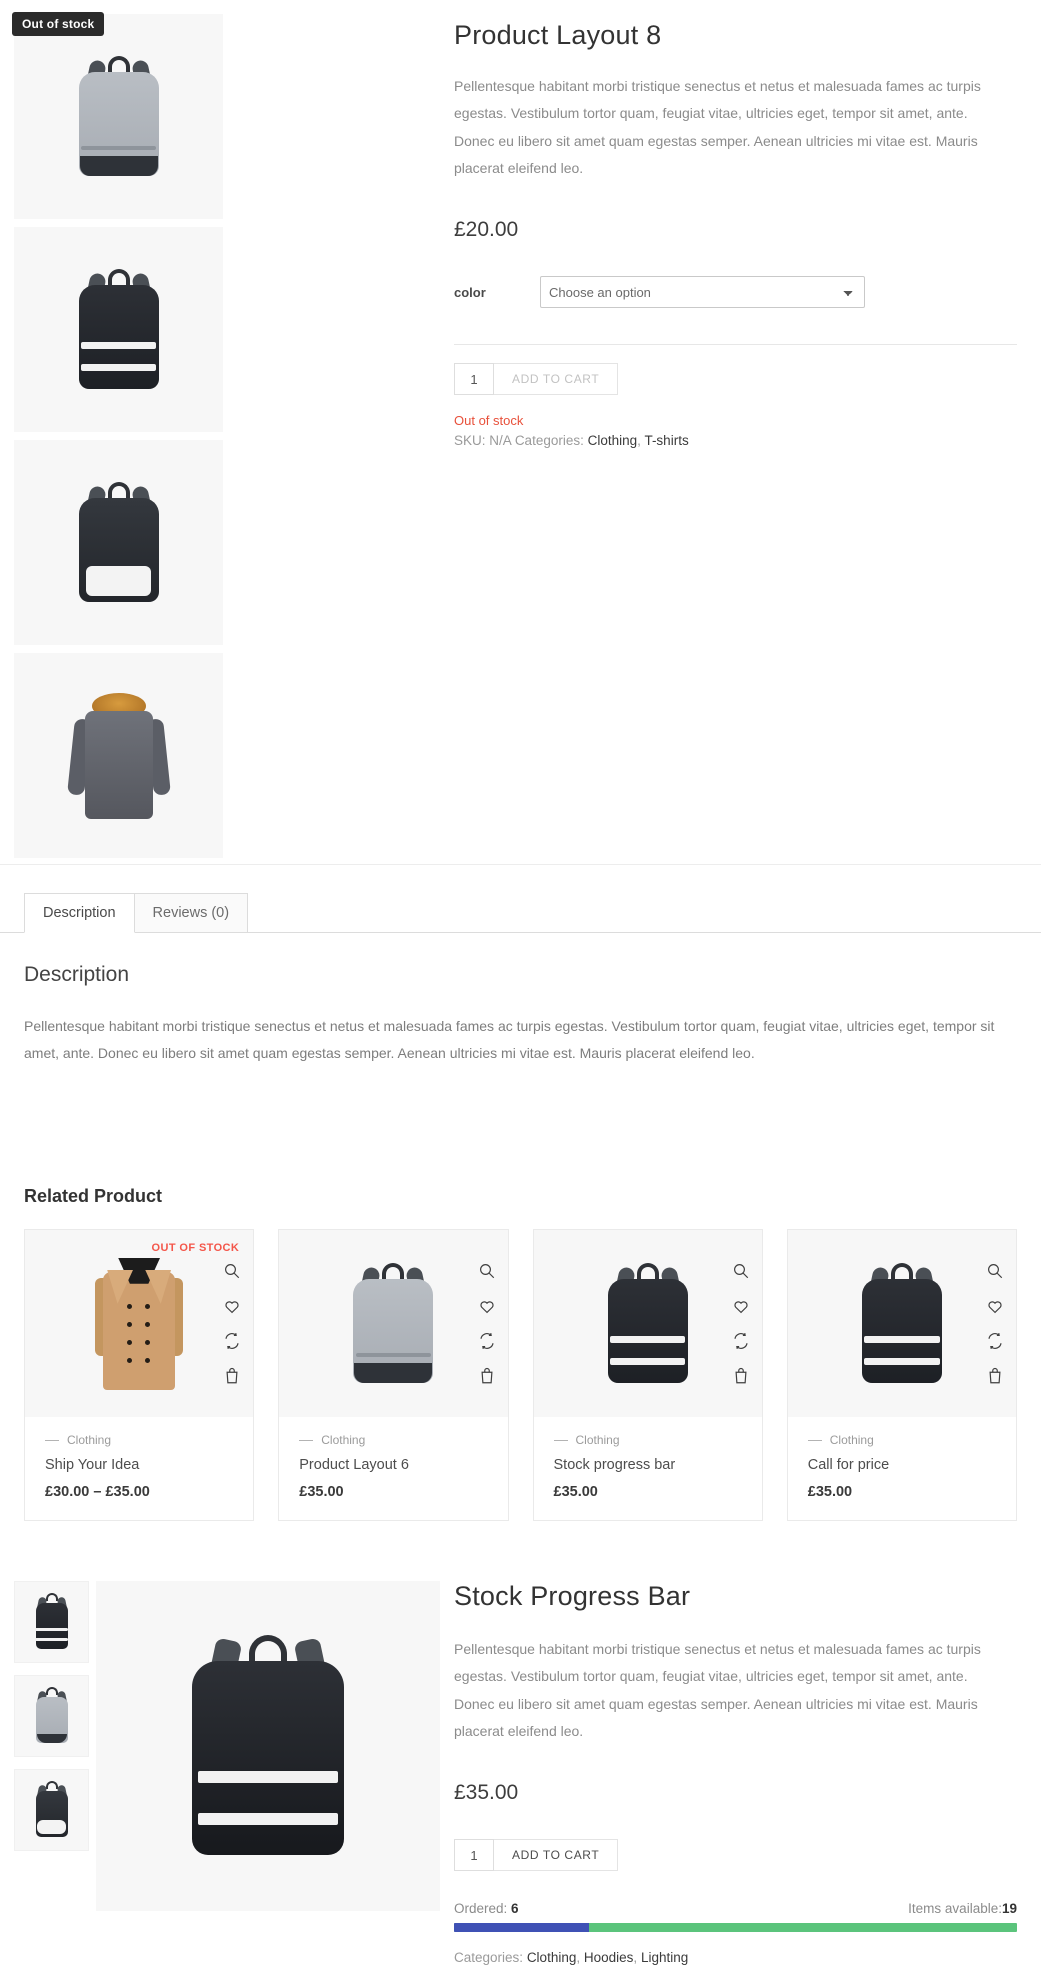 Image resolution: width=1041 pixels, height=1965 pixels. Describe the element at coordinates (481, 1909) in the screenshot. I see `ordered-label: Ordered:` at that location.